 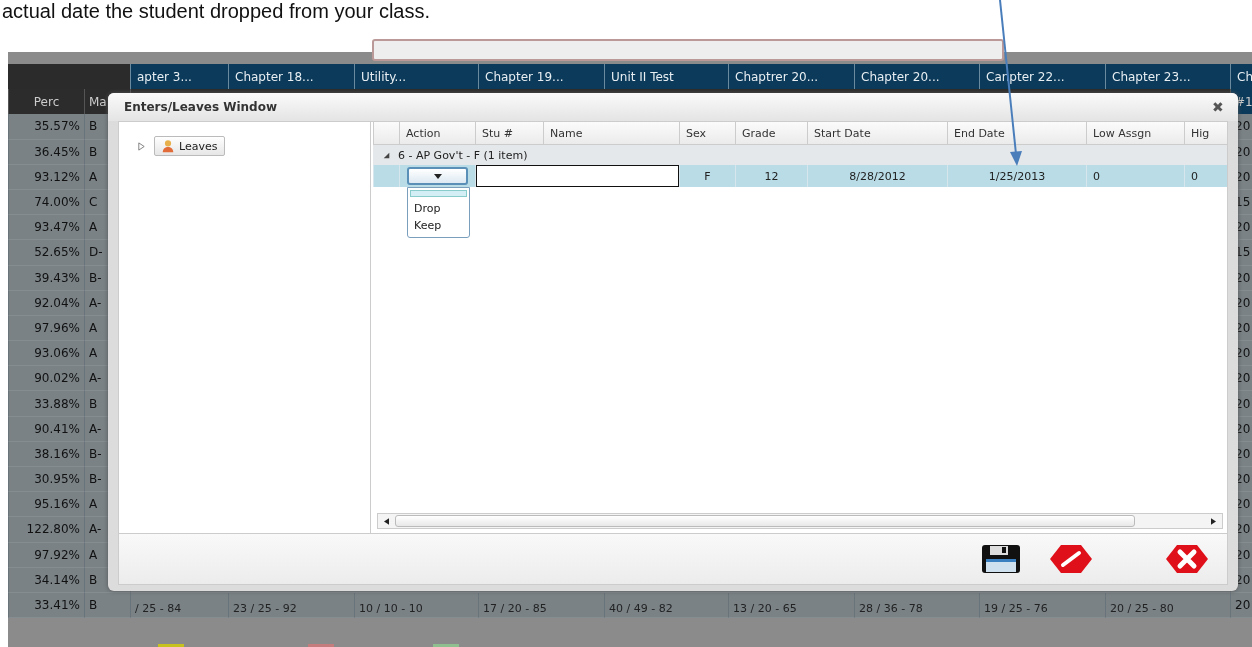 I want to click on column-header: Grade, so click(x=771, y=133).